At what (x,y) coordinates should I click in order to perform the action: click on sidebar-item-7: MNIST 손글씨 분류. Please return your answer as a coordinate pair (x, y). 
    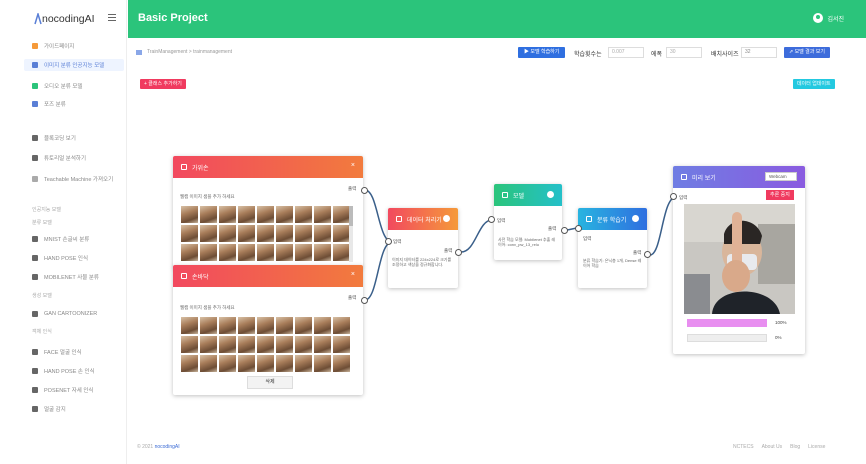
    Looking at the image, I should click on (60, 239).